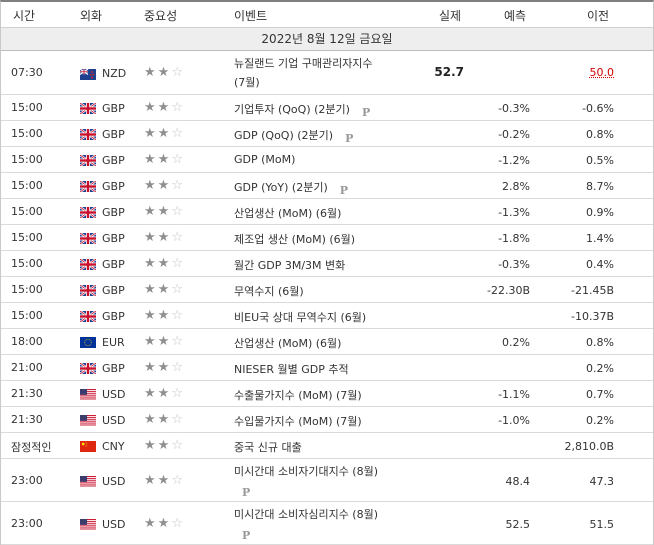  What do you see at coordinates (113, 446) in the screenshot?
I see `currency-code: CNY` at bounding box center [113, 446].